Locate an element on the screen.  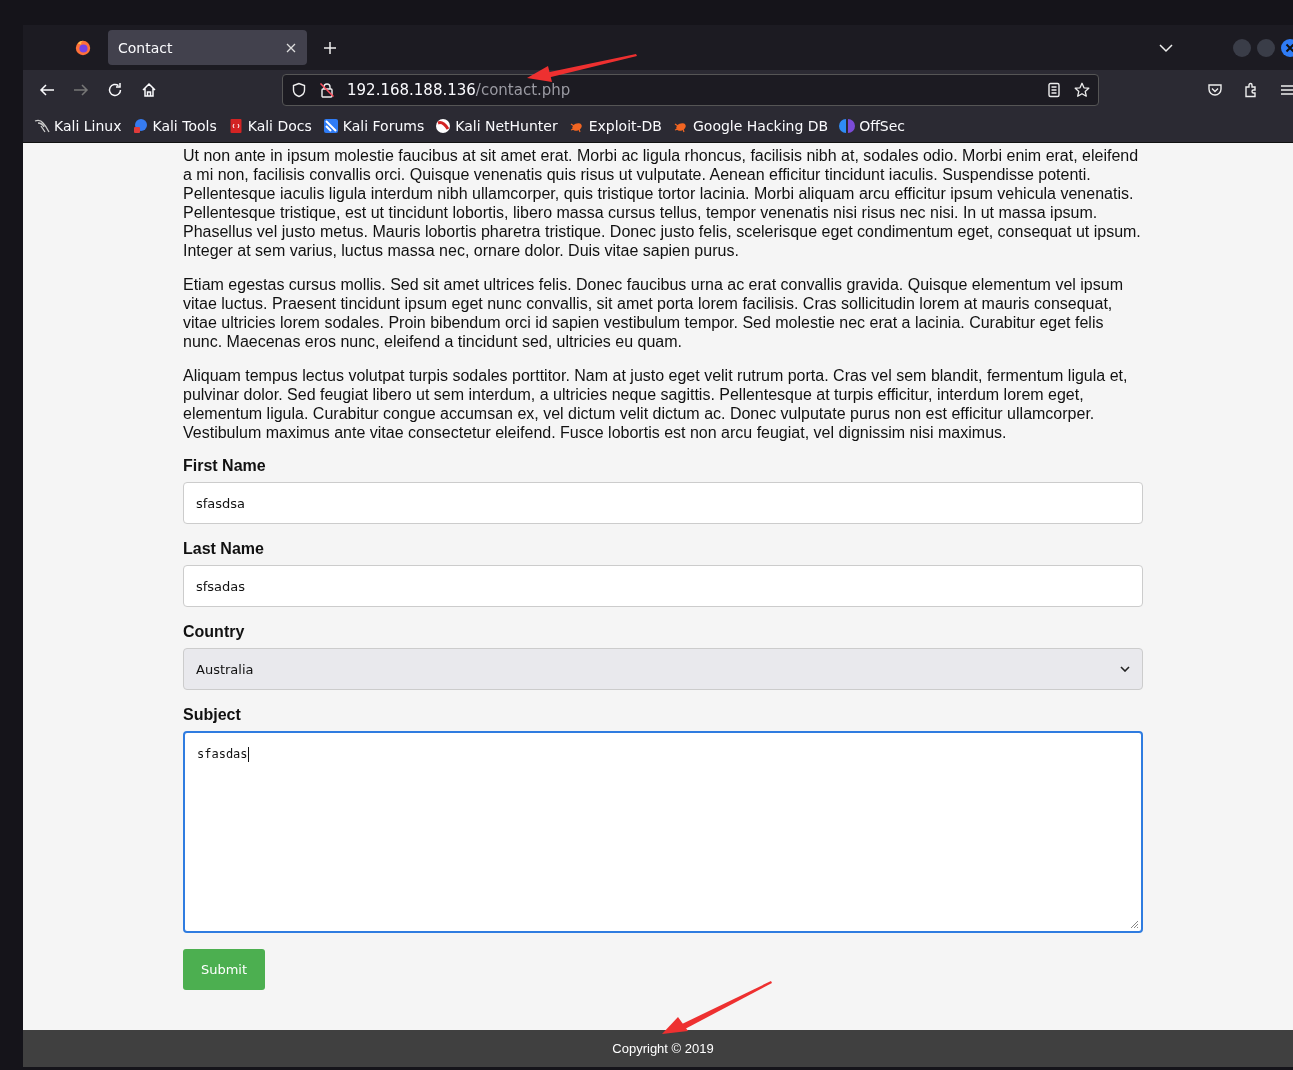
bookmark-link: Kali Forums is located at coordinates (373, 126).